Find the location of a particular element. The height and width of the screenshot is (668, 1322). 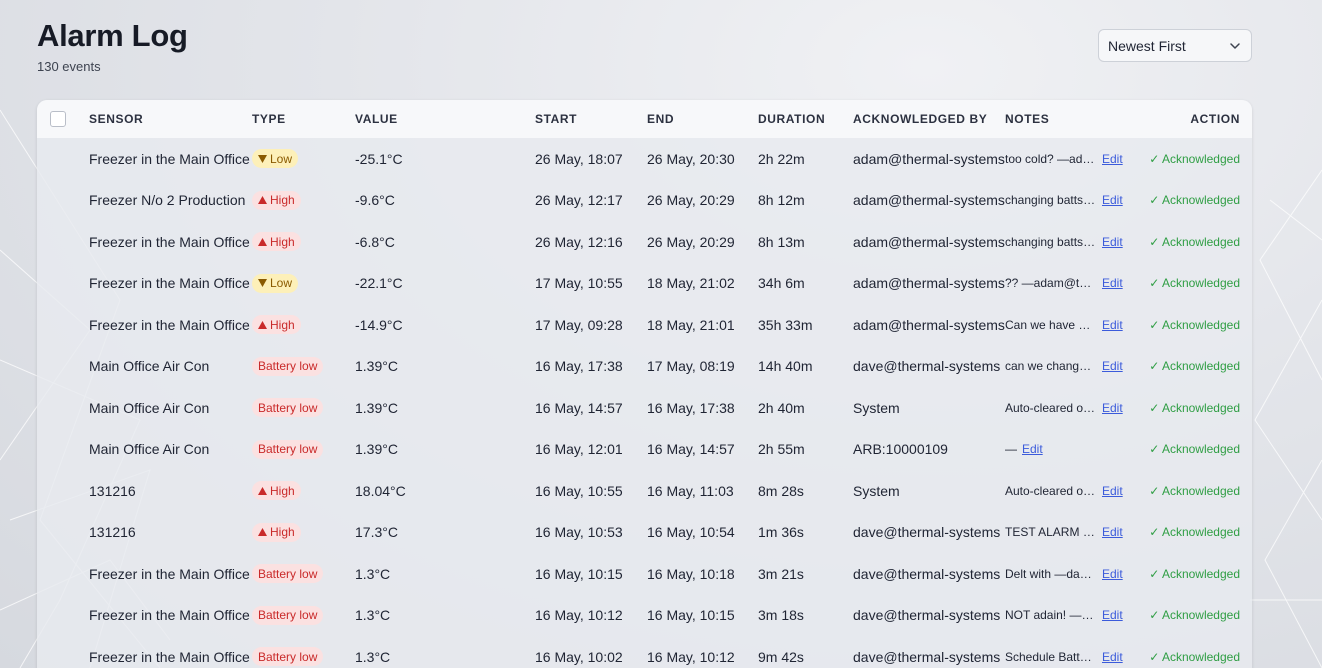

notes-cell: NOT adain! —dave Edit is located at coordinates (1076, 616).